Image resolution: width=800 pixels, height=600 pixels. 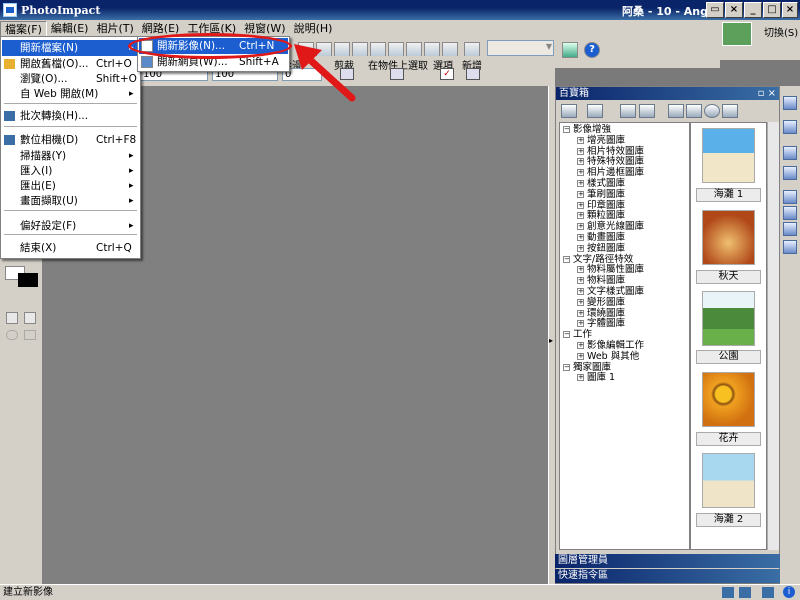 I want to click on tree-item-20: + 影像編輯工作, so click(x=610, y=345).